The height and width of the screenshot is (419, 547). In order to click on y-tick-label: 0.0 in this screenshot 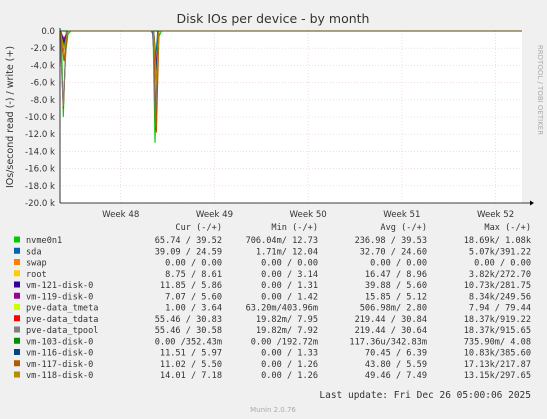, I will do `click(48, 32)`.